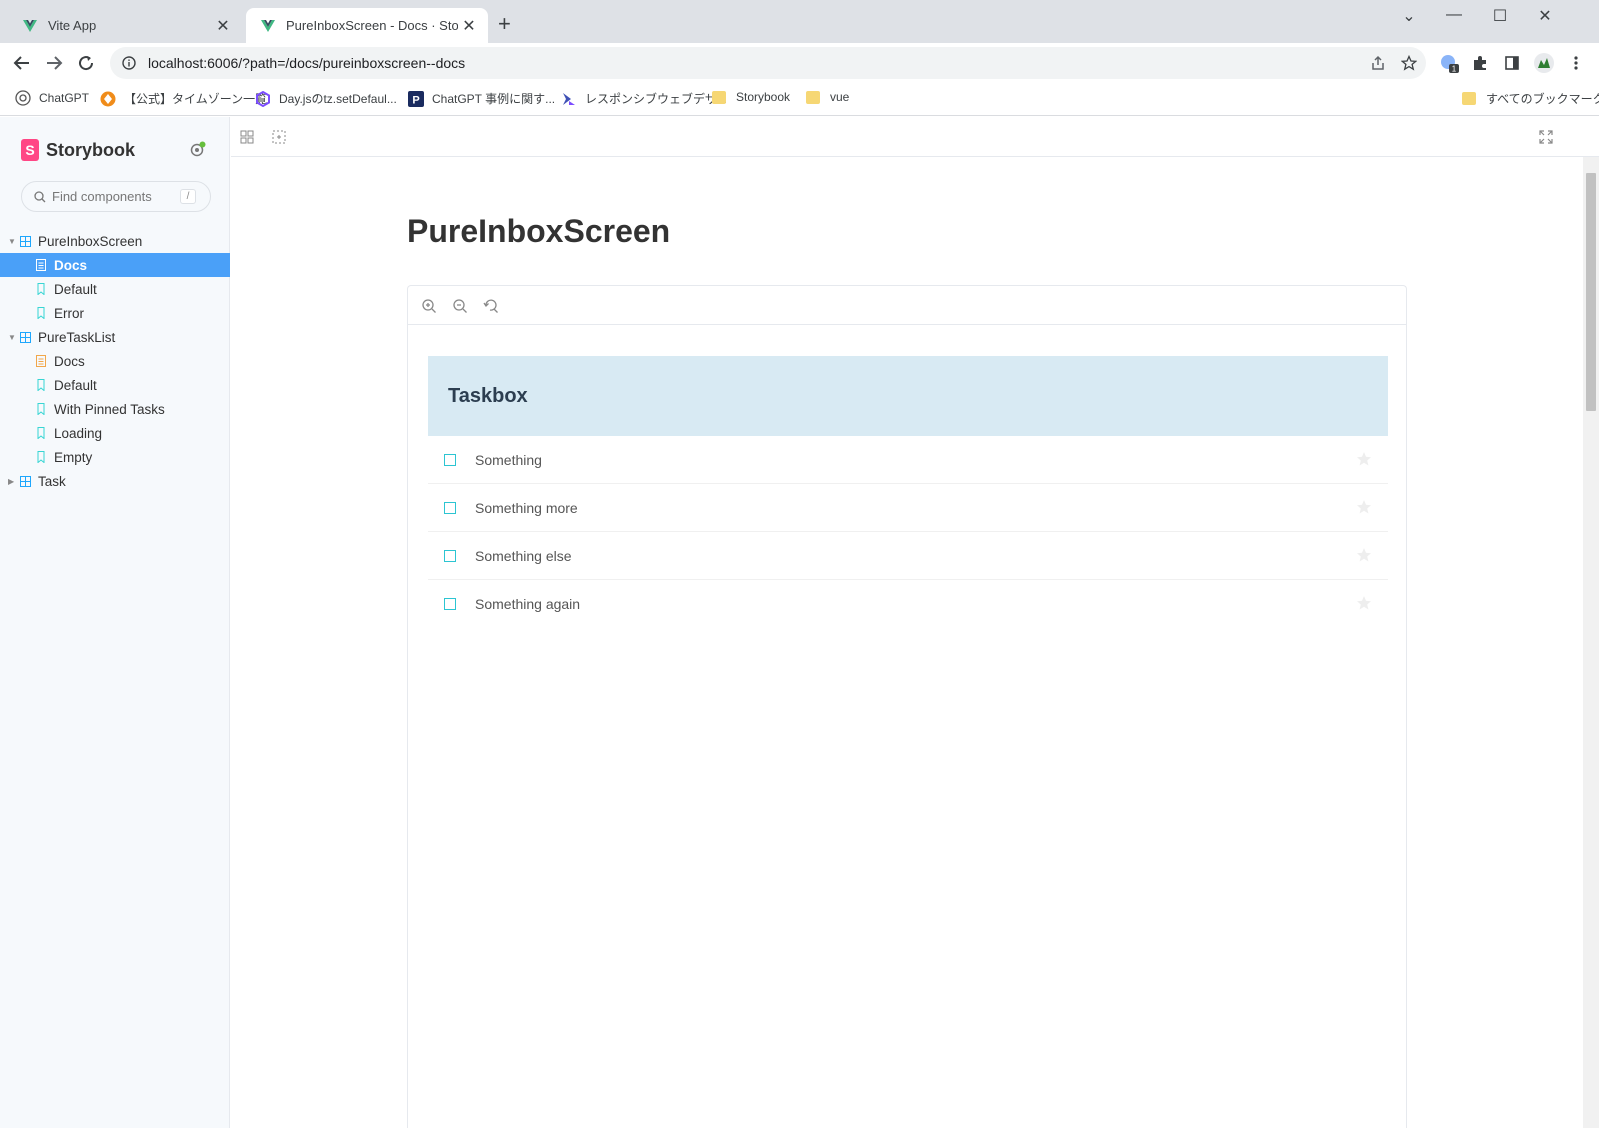 This screenshot has width=1599, height=1128. Describe the element at coordinates (1500, 16) in the screenshot. I see `maximize-icon: ☐` at that location.